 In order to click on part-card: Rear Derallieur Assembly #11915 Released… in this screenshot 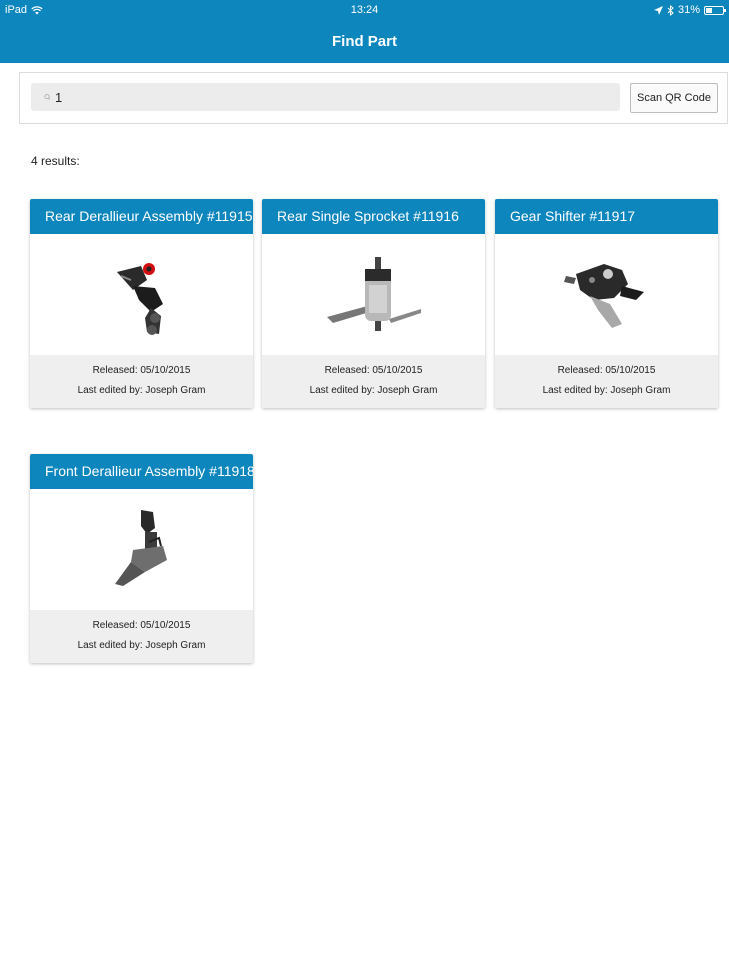, I will do `click(141, 303)`.